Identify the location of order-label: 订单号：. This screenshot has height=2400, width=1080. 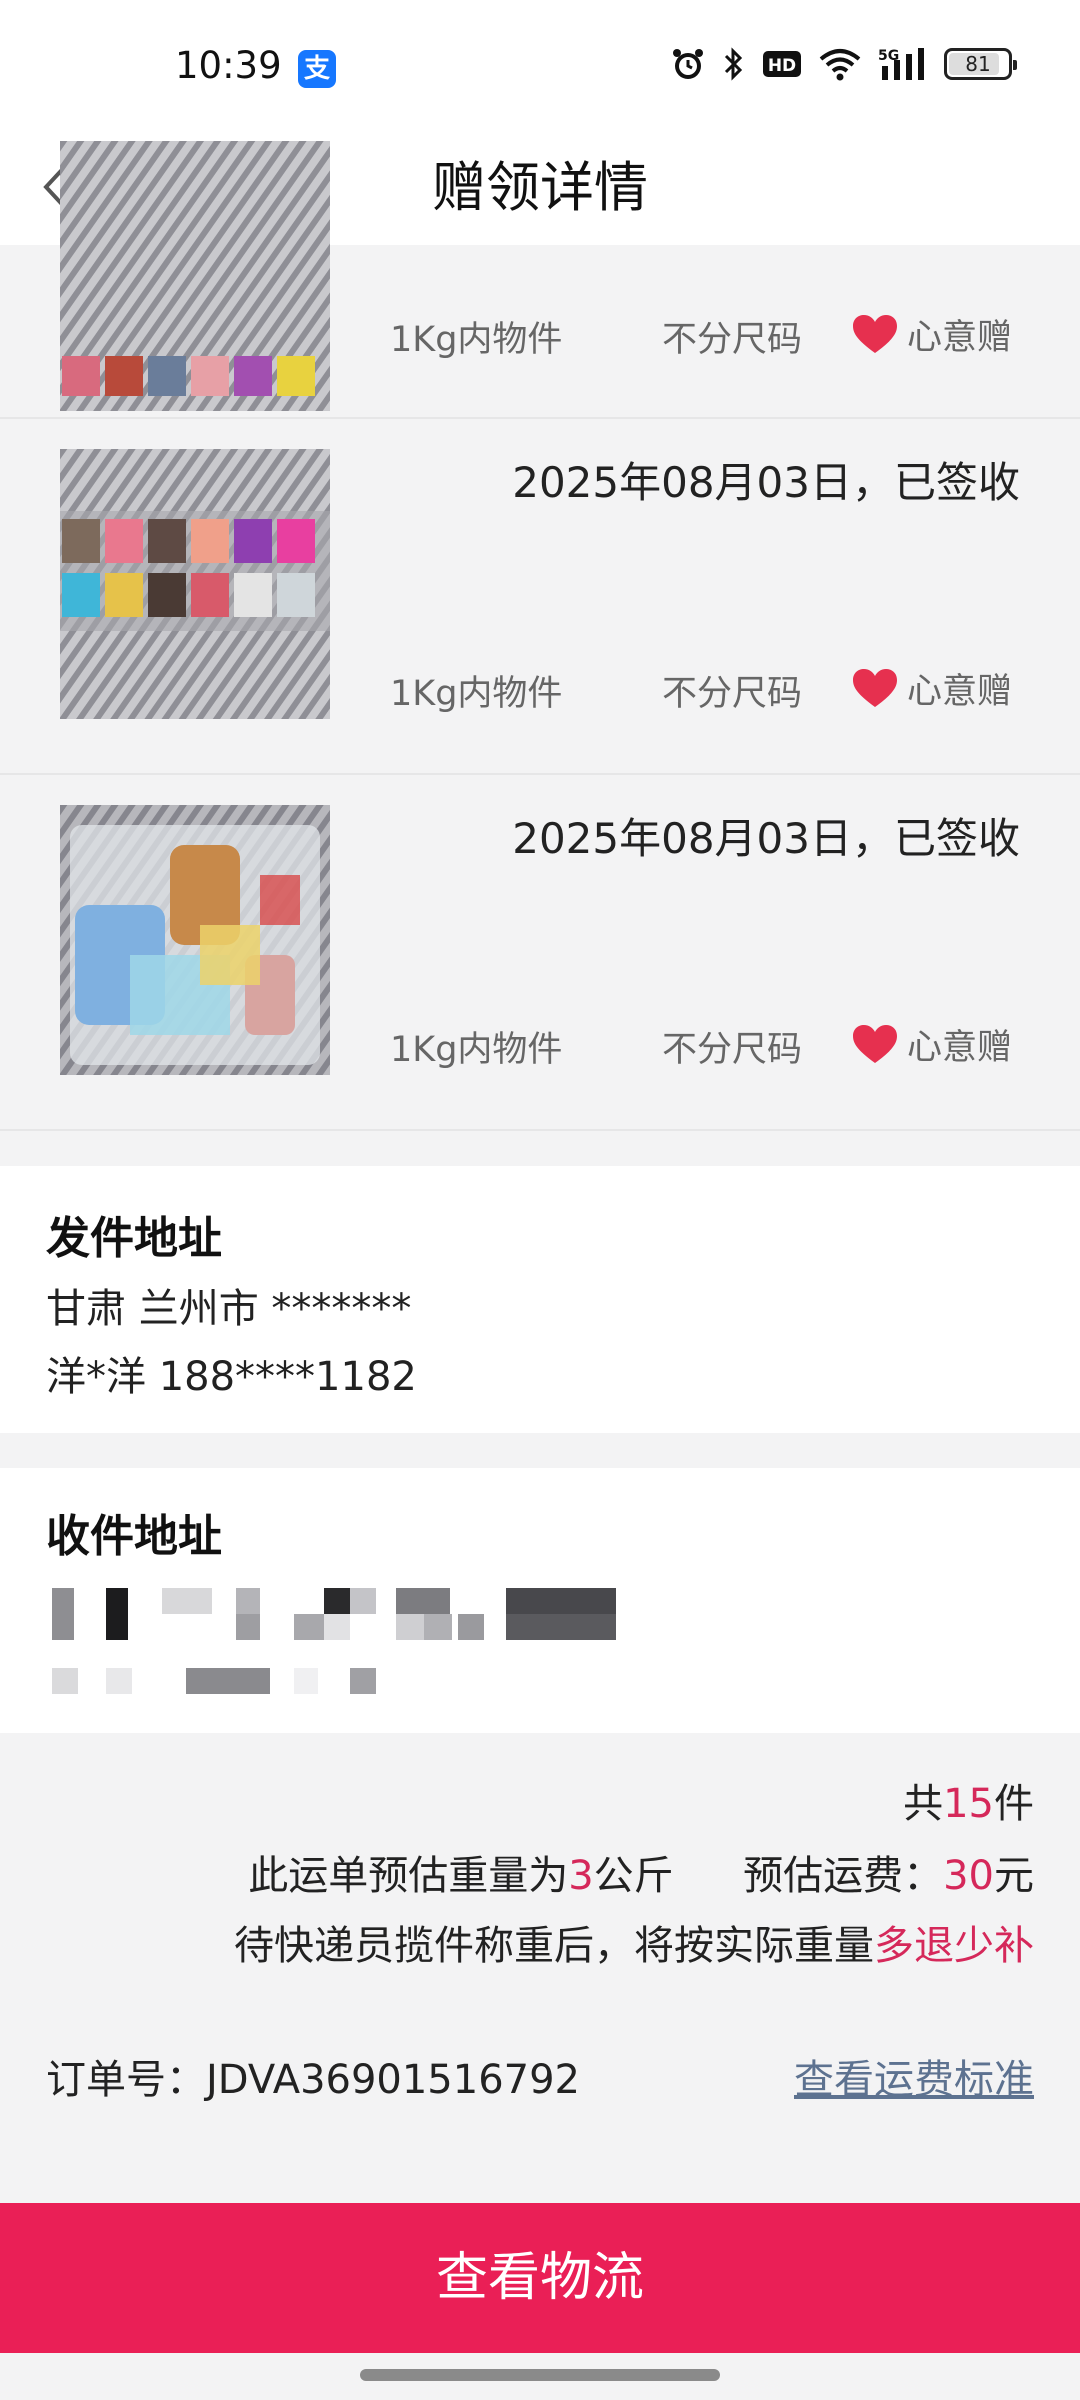
(126, 2080).